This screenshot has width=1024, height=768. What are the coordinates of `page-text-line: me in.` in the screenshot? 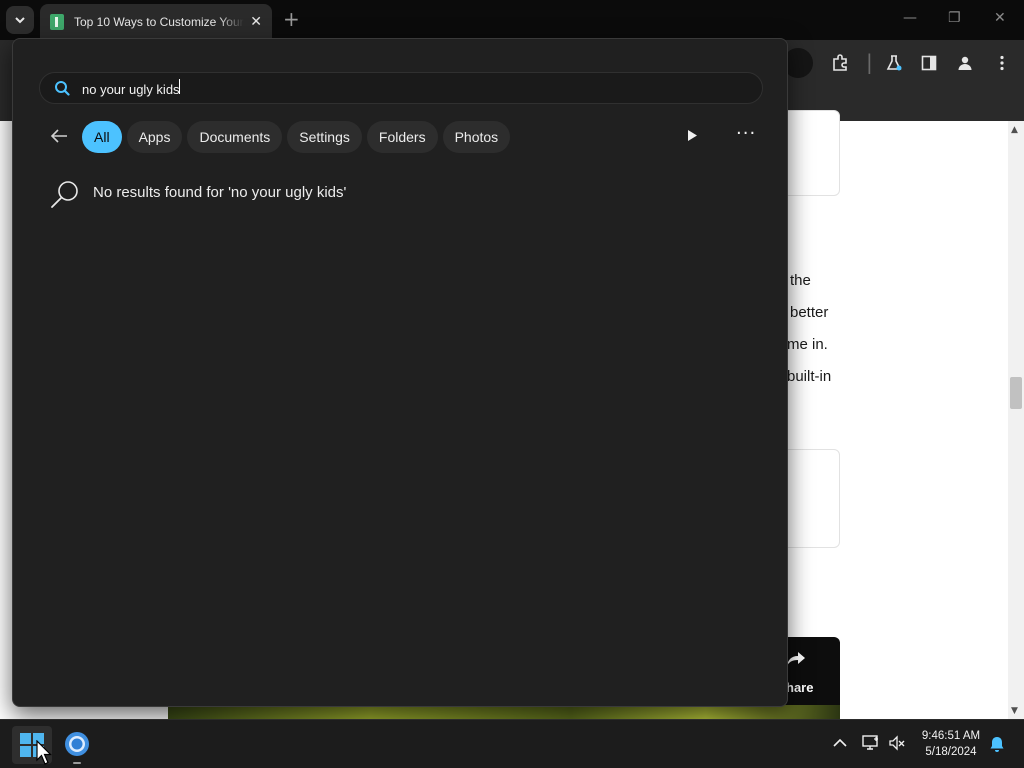 It's located at (807, 344).